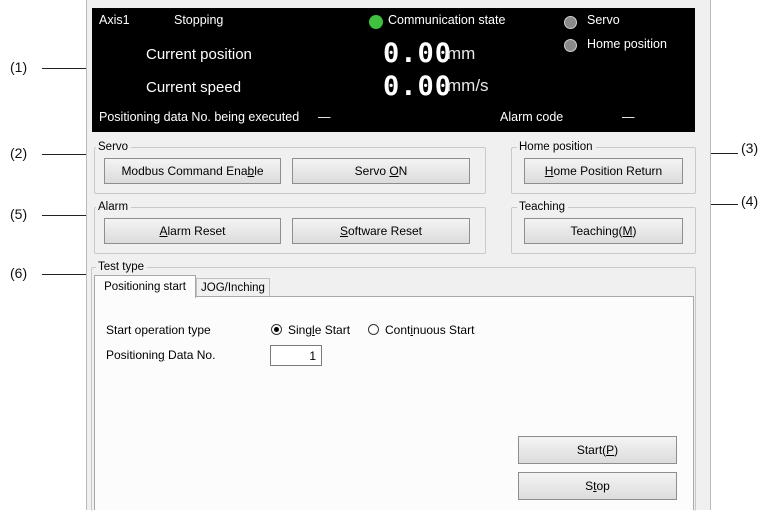 This screenshot has width=773, height=511. Describe the element at coordinates (447, 20) in the screenshot. I see `communication-state-label: Communication state` at that location.